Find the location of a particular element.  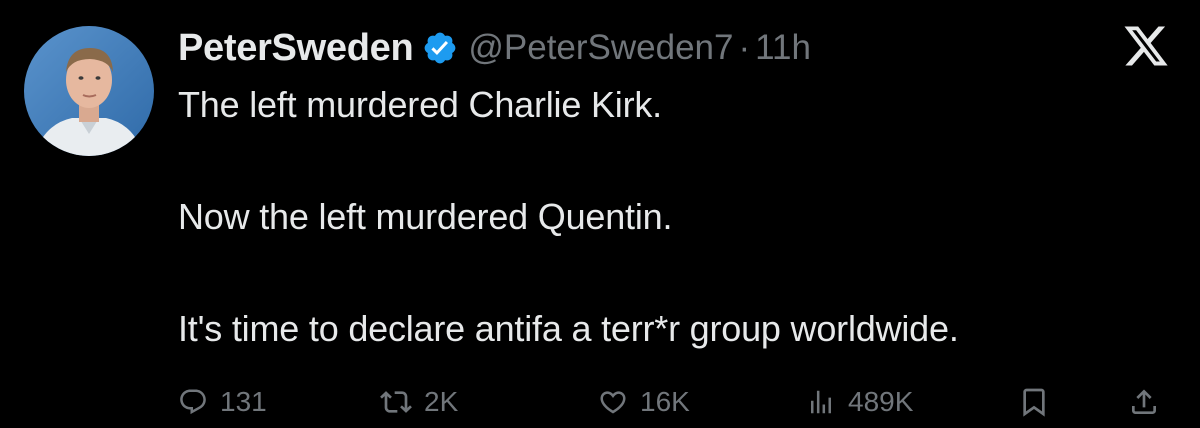

like-button: 16K is located at coordinates (644, 402).